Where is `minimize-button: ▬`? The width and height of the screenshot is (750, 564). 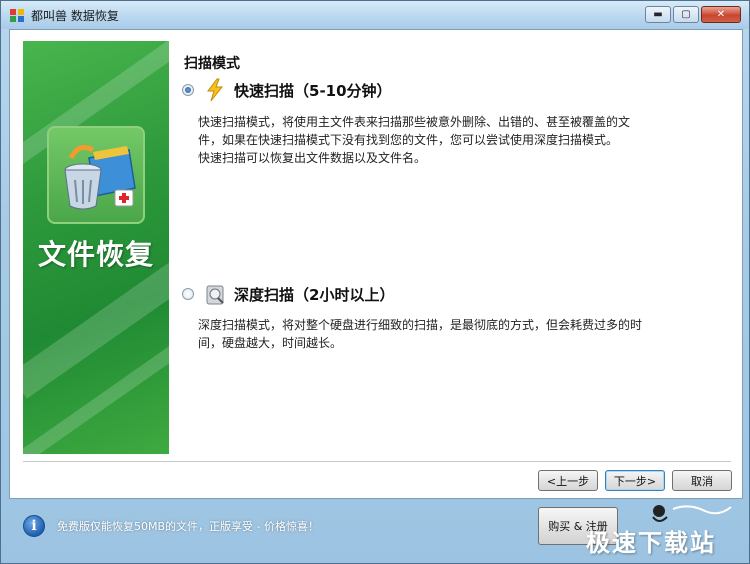
minimize-button: ▬ is located at coordinates (658, 14).